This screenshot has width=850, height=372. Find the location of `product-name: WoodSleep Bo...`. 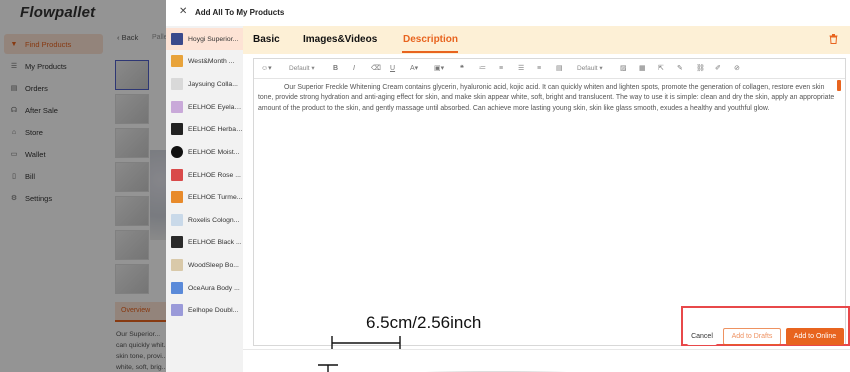

product-name: WoodSleep Bo... is located at coordinates (213, 265).